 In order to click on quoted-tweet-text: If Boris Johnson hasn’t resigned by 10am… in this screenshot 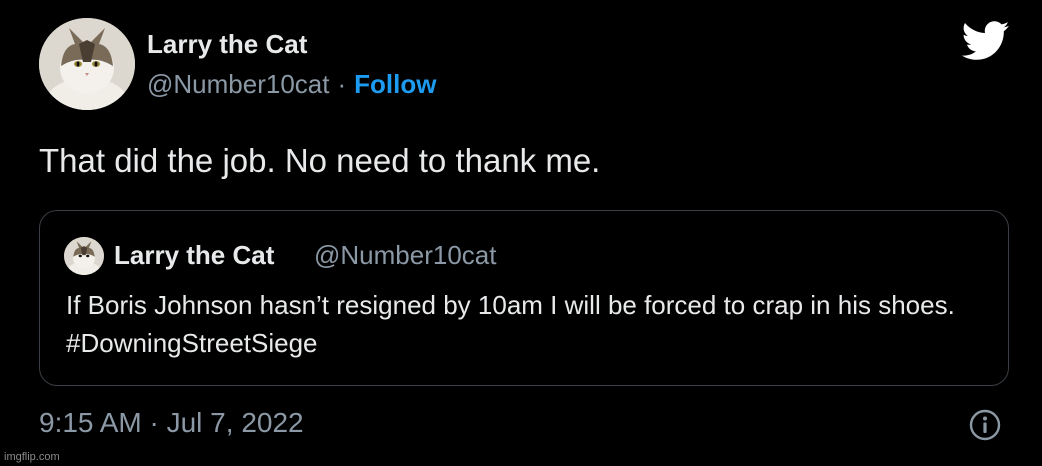, I will do `click(510, 324)`.